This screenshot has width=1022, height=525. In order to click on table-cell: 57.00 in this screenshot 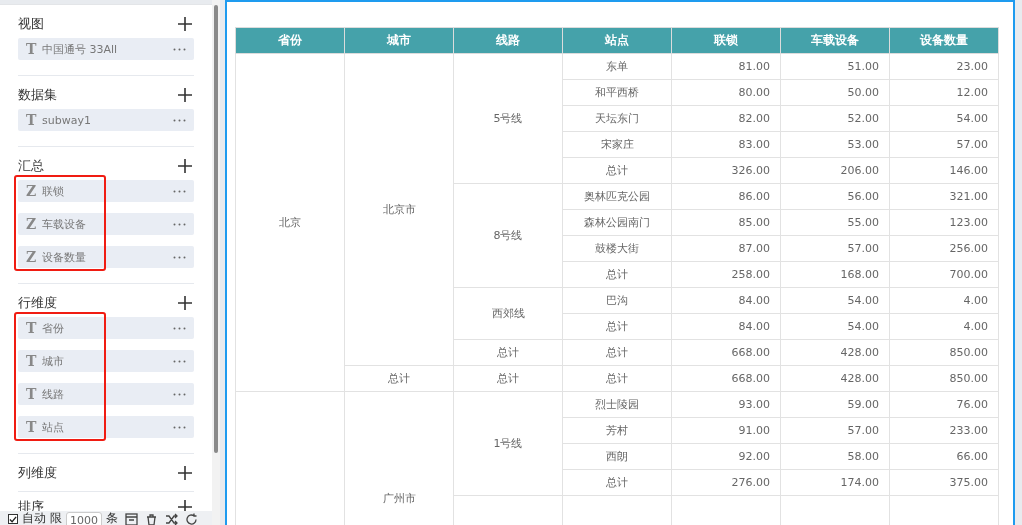, I will do `click(835, 430)`.